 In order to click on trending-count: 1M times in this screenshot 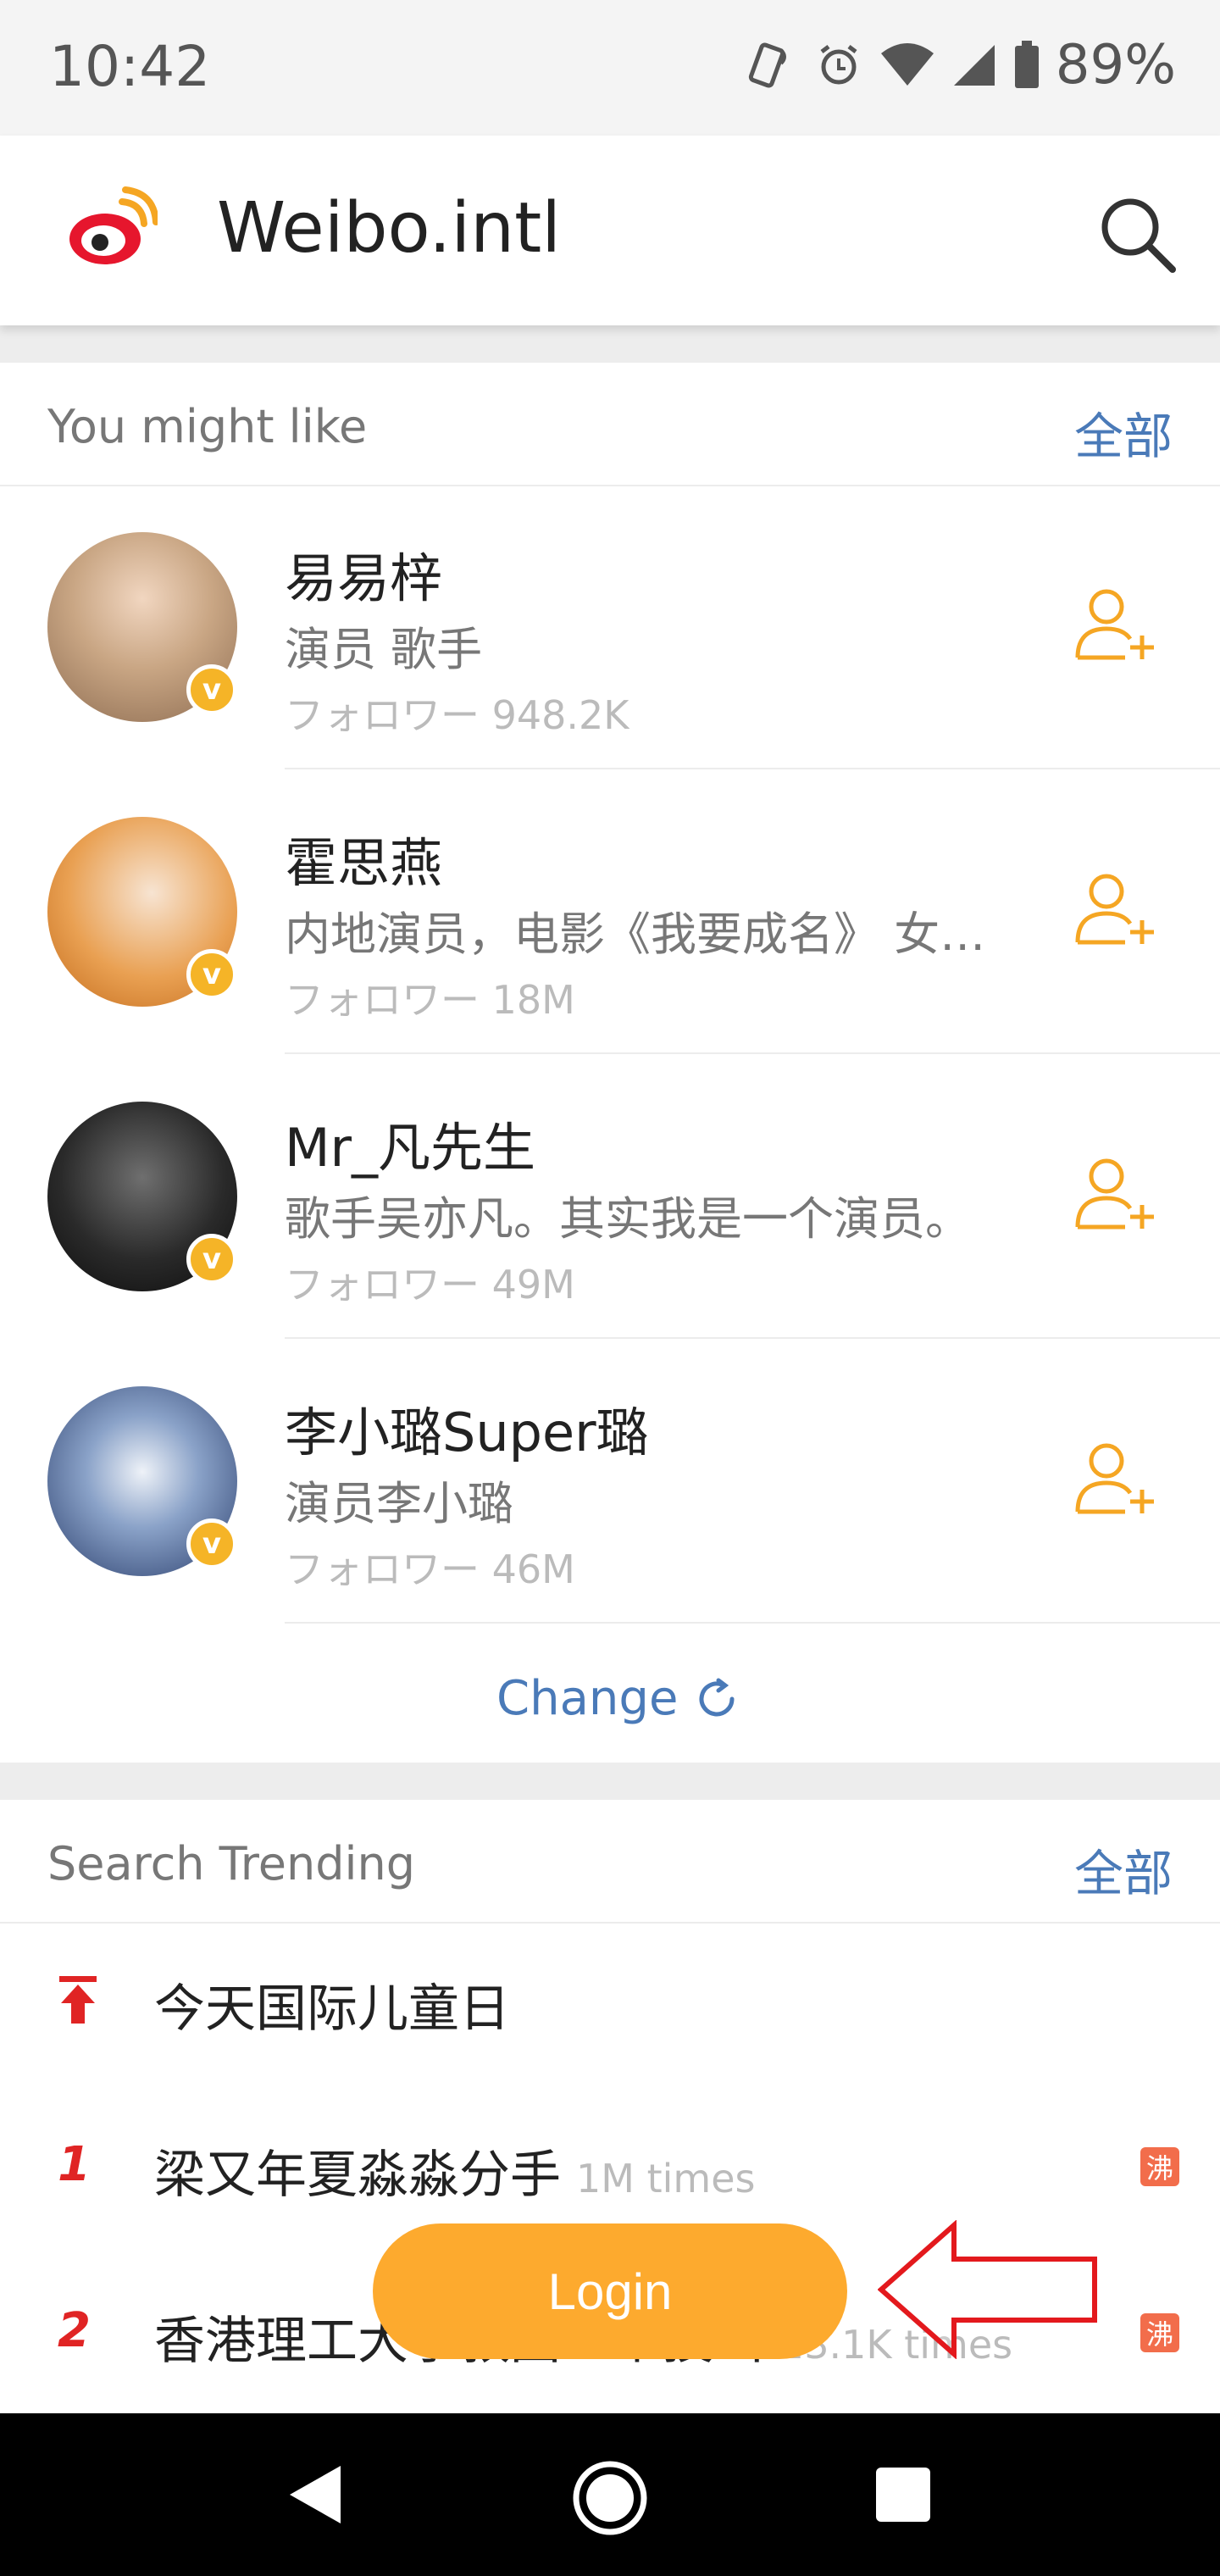, I will do `click(666, 2178)`.